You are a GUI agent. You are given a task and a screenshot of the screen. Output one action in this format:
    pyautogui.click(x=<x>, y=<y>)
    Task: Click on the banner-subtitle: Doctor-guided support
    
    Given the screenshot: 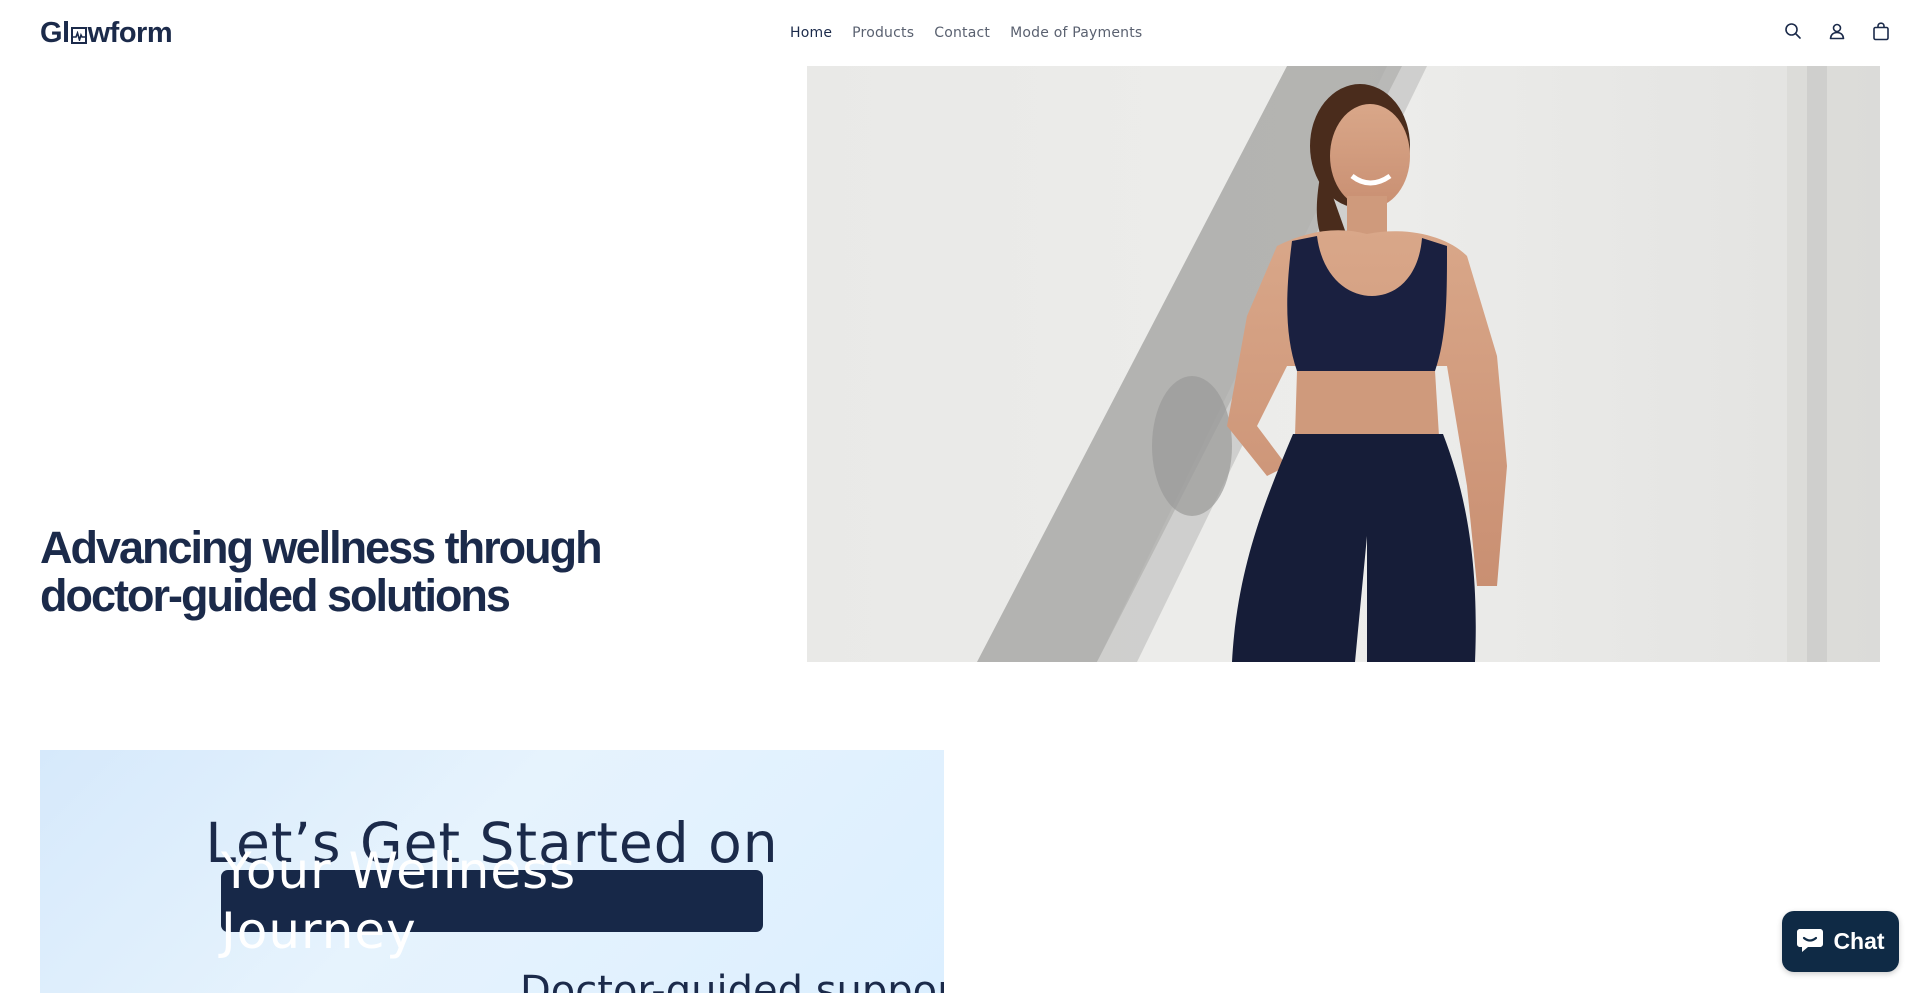 What is the action you would take?
    pyautogui.click(x=732, y=980)
    